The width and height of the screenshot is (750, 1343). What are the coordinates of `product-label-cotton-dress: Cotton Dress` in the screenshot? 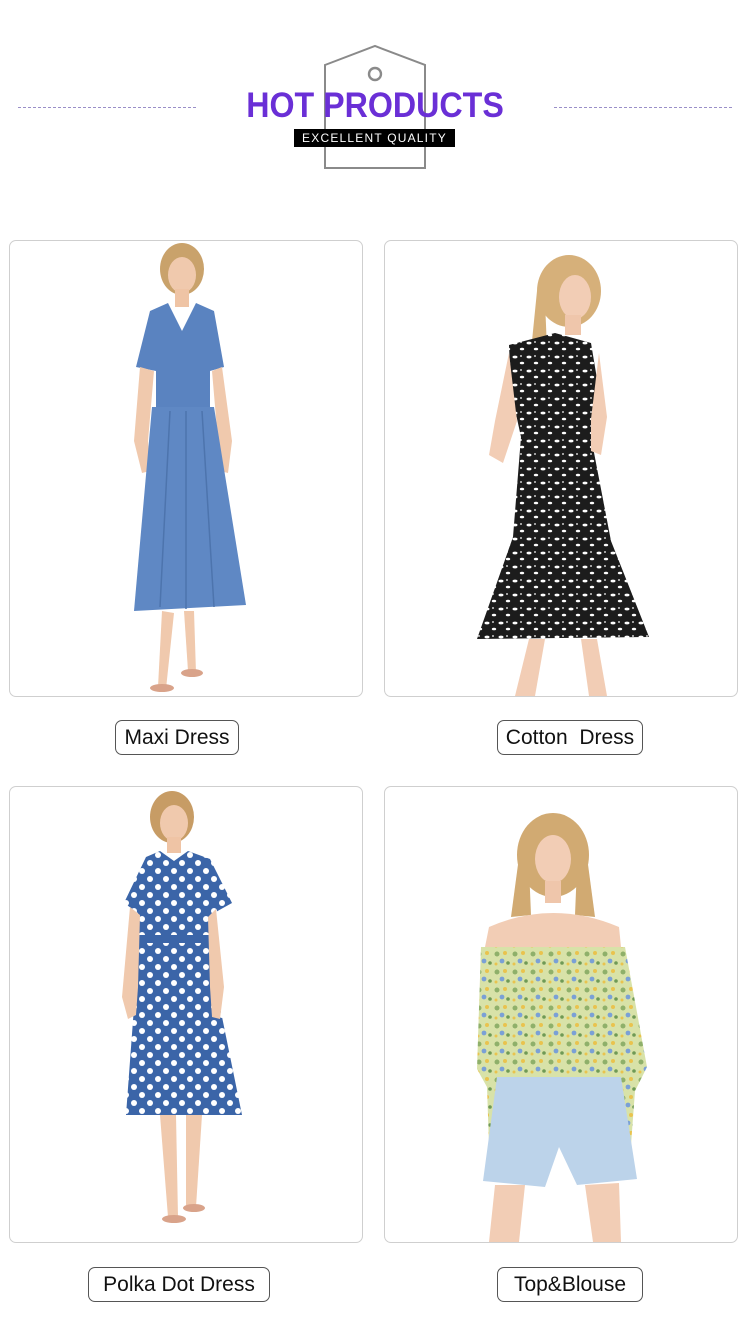 It's located at (570, 737).